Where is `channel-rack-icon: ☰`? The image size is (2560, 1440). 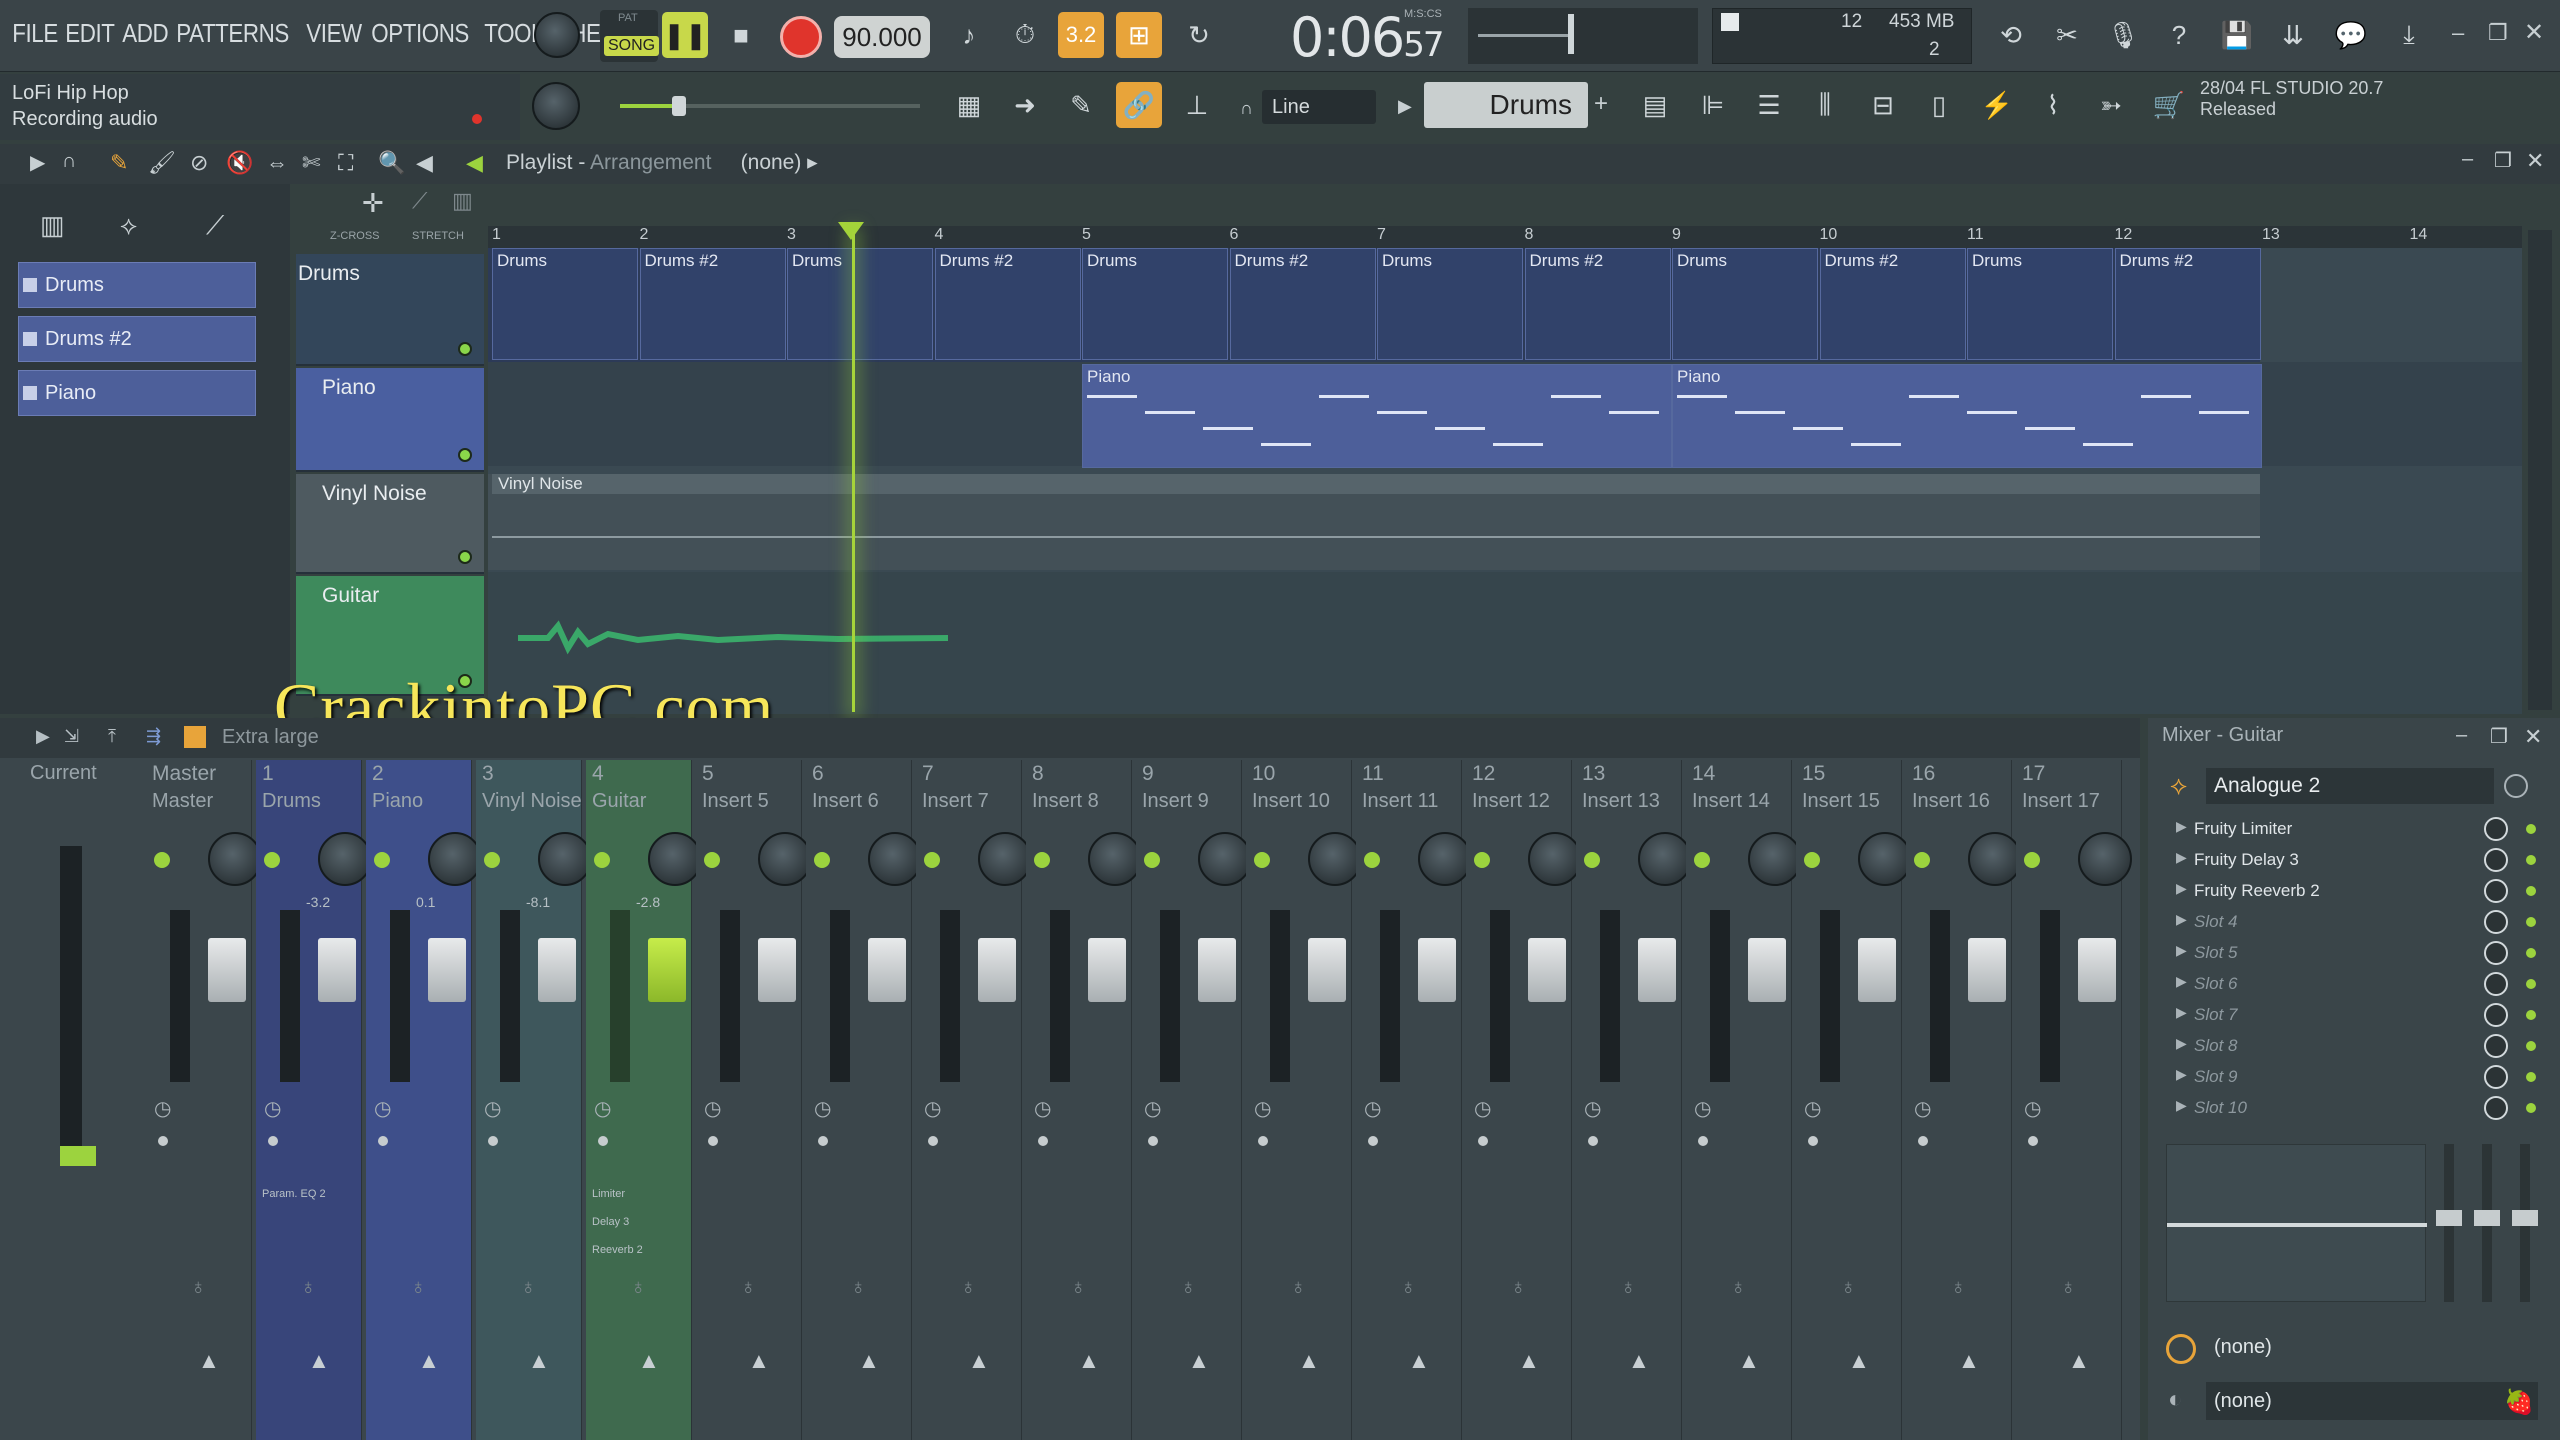
channel-rack-icon: ☰ is located at coordinates (1769, 105).